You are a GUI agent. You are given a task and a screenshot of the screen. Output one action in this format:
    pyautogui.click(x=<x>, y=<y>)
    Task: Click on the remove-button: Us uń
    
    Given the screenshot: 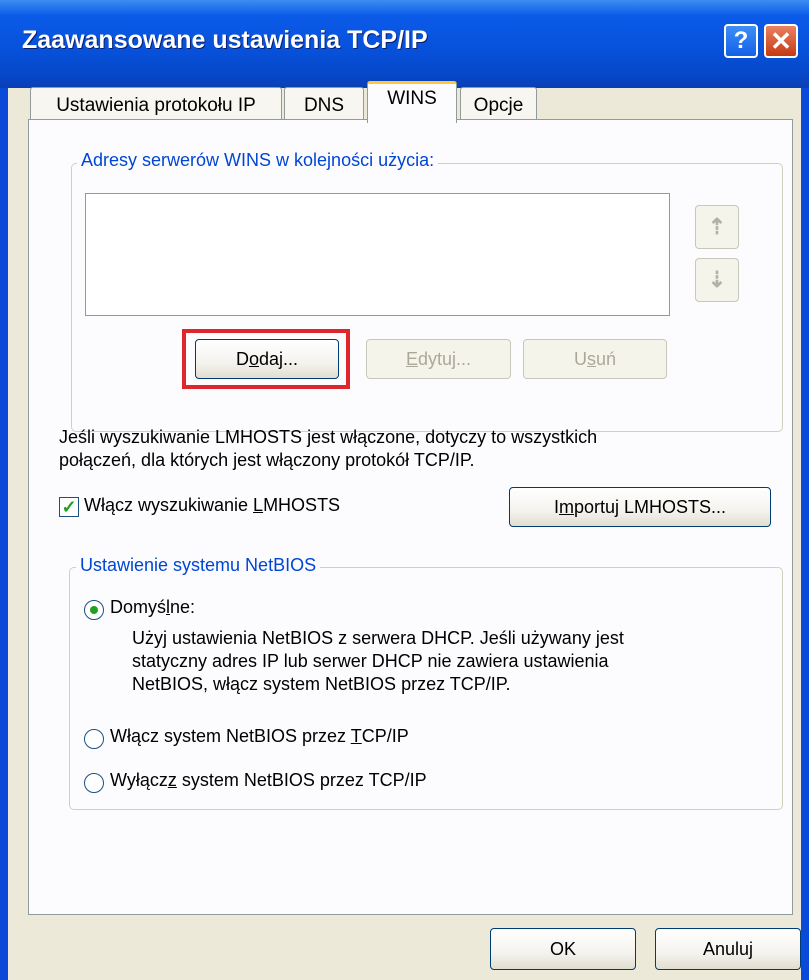 What is the action you would take?
    pyautogui.click(x=595, y=359)
    